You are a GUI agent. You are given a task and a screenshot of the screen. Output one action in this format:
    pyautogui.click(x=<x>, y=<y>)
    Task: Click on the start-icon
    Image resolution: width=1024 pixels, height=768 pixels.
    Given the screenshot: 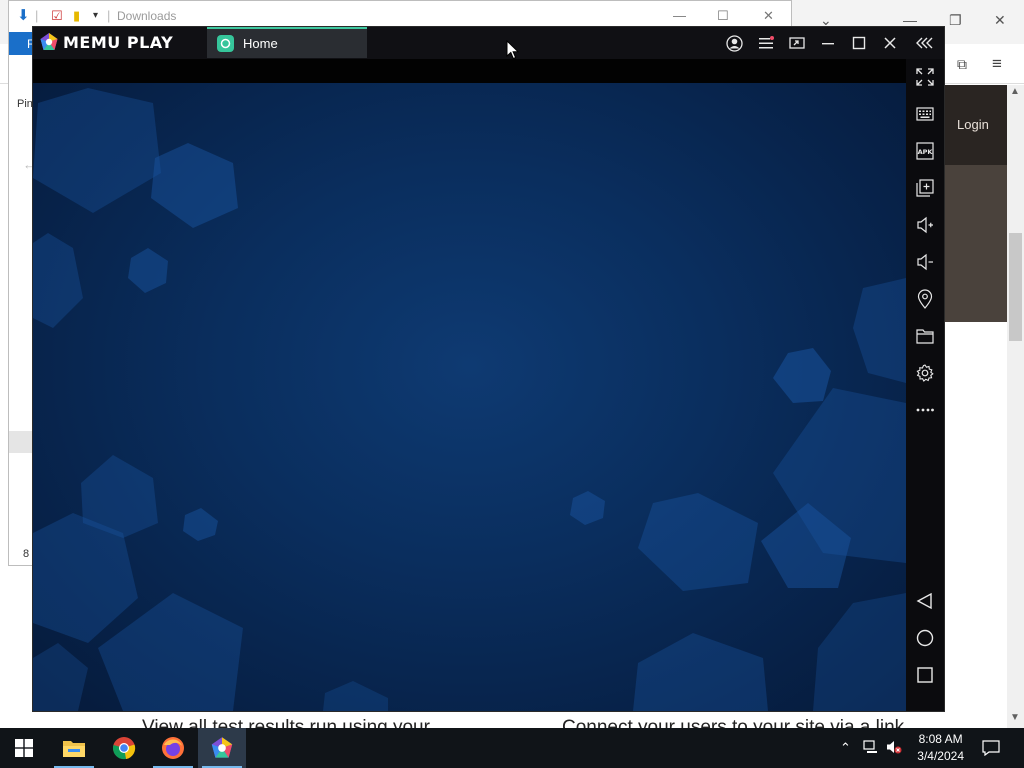 What is the action you would take?
    pyautogui.click(x=24, y=748)
    